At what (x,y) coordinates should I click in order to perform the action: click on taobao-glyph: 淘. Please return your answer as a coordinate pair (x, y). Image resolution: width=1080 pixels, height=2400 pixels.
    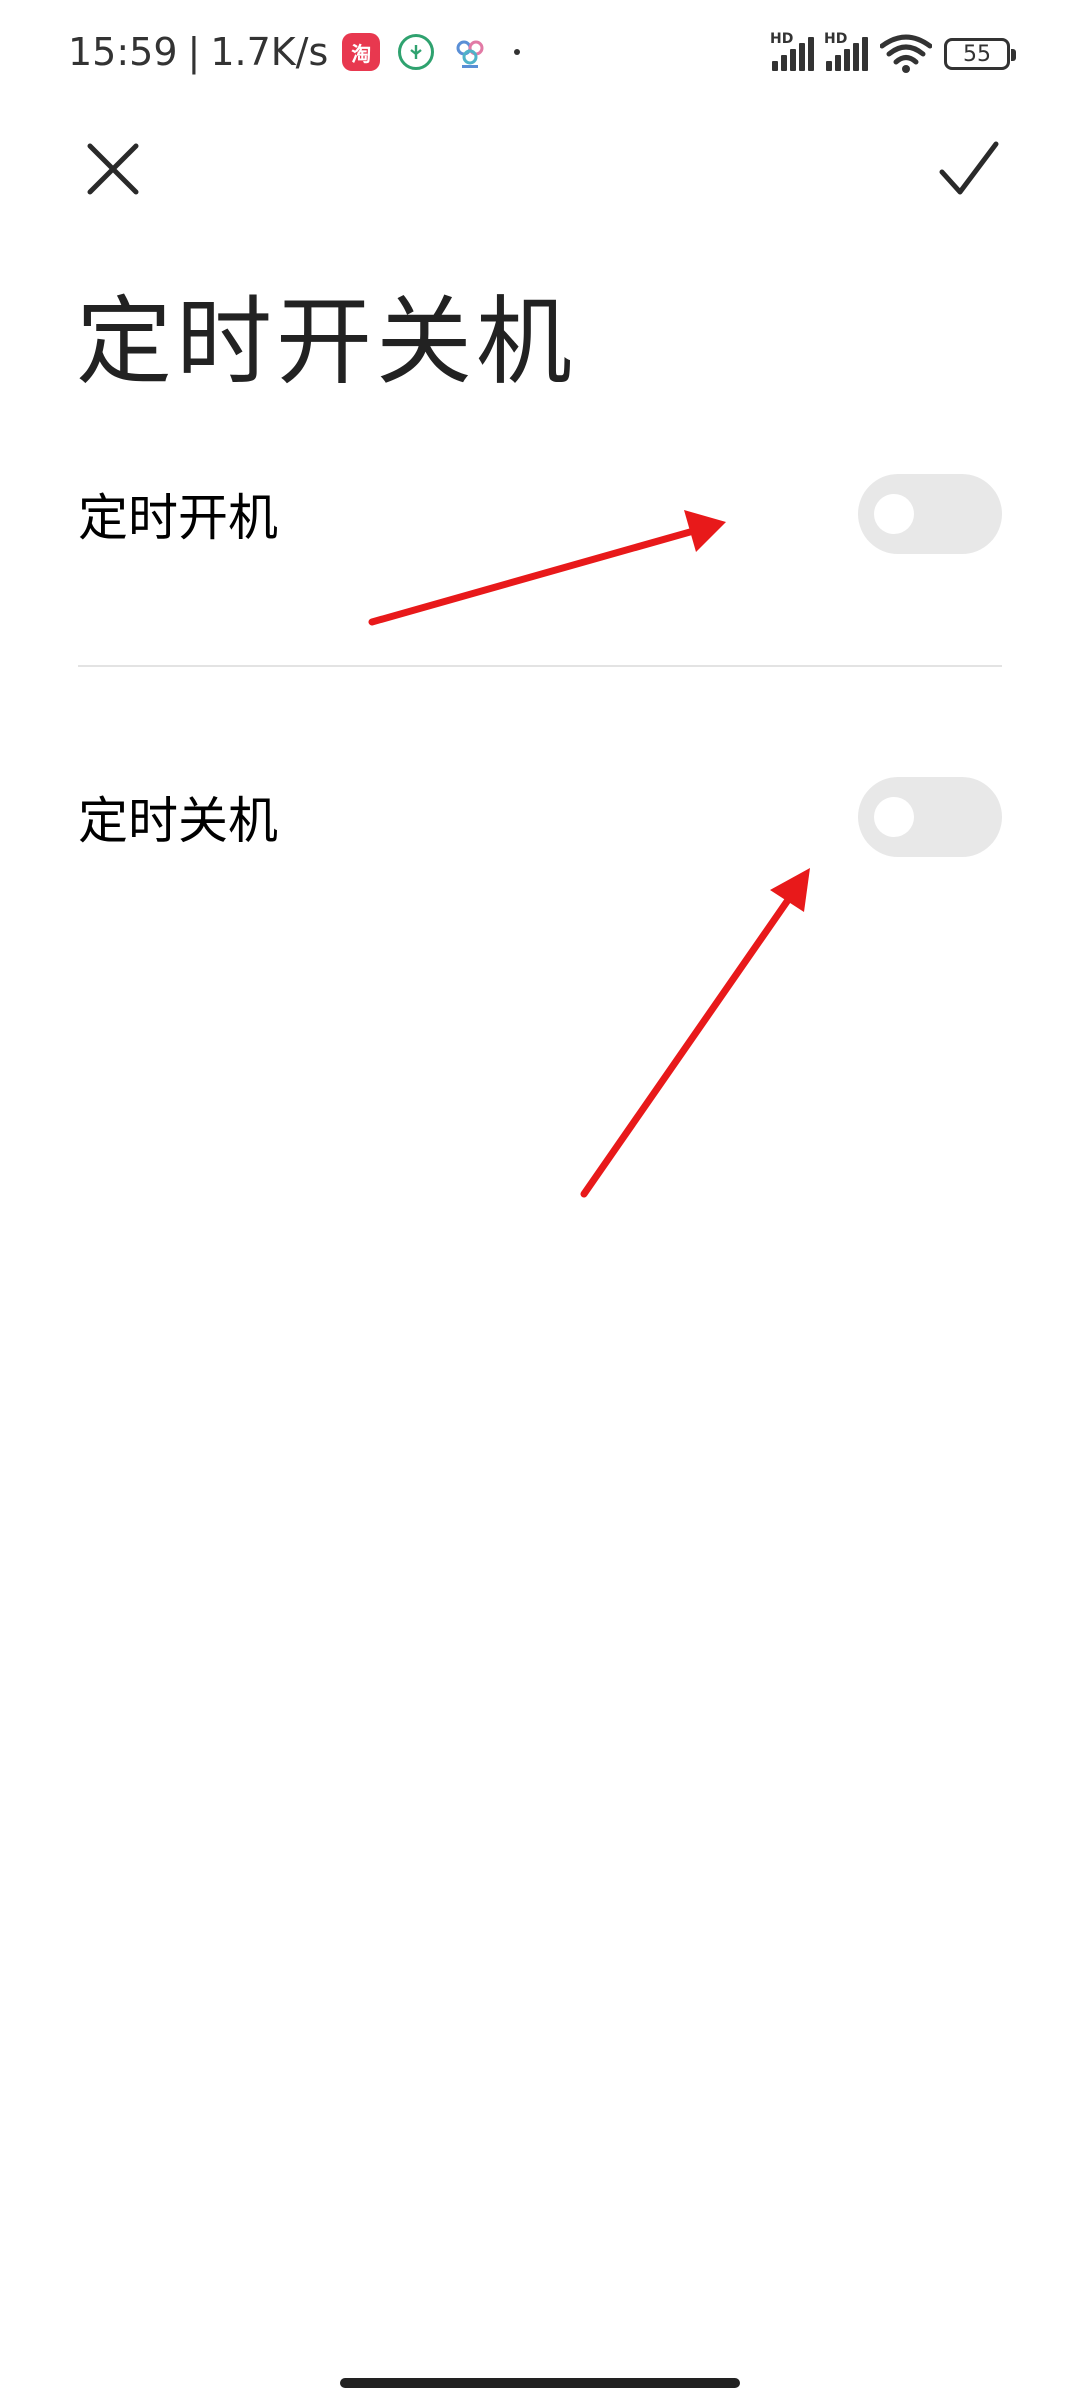
    Looking at the image, I should click on (361, 53).